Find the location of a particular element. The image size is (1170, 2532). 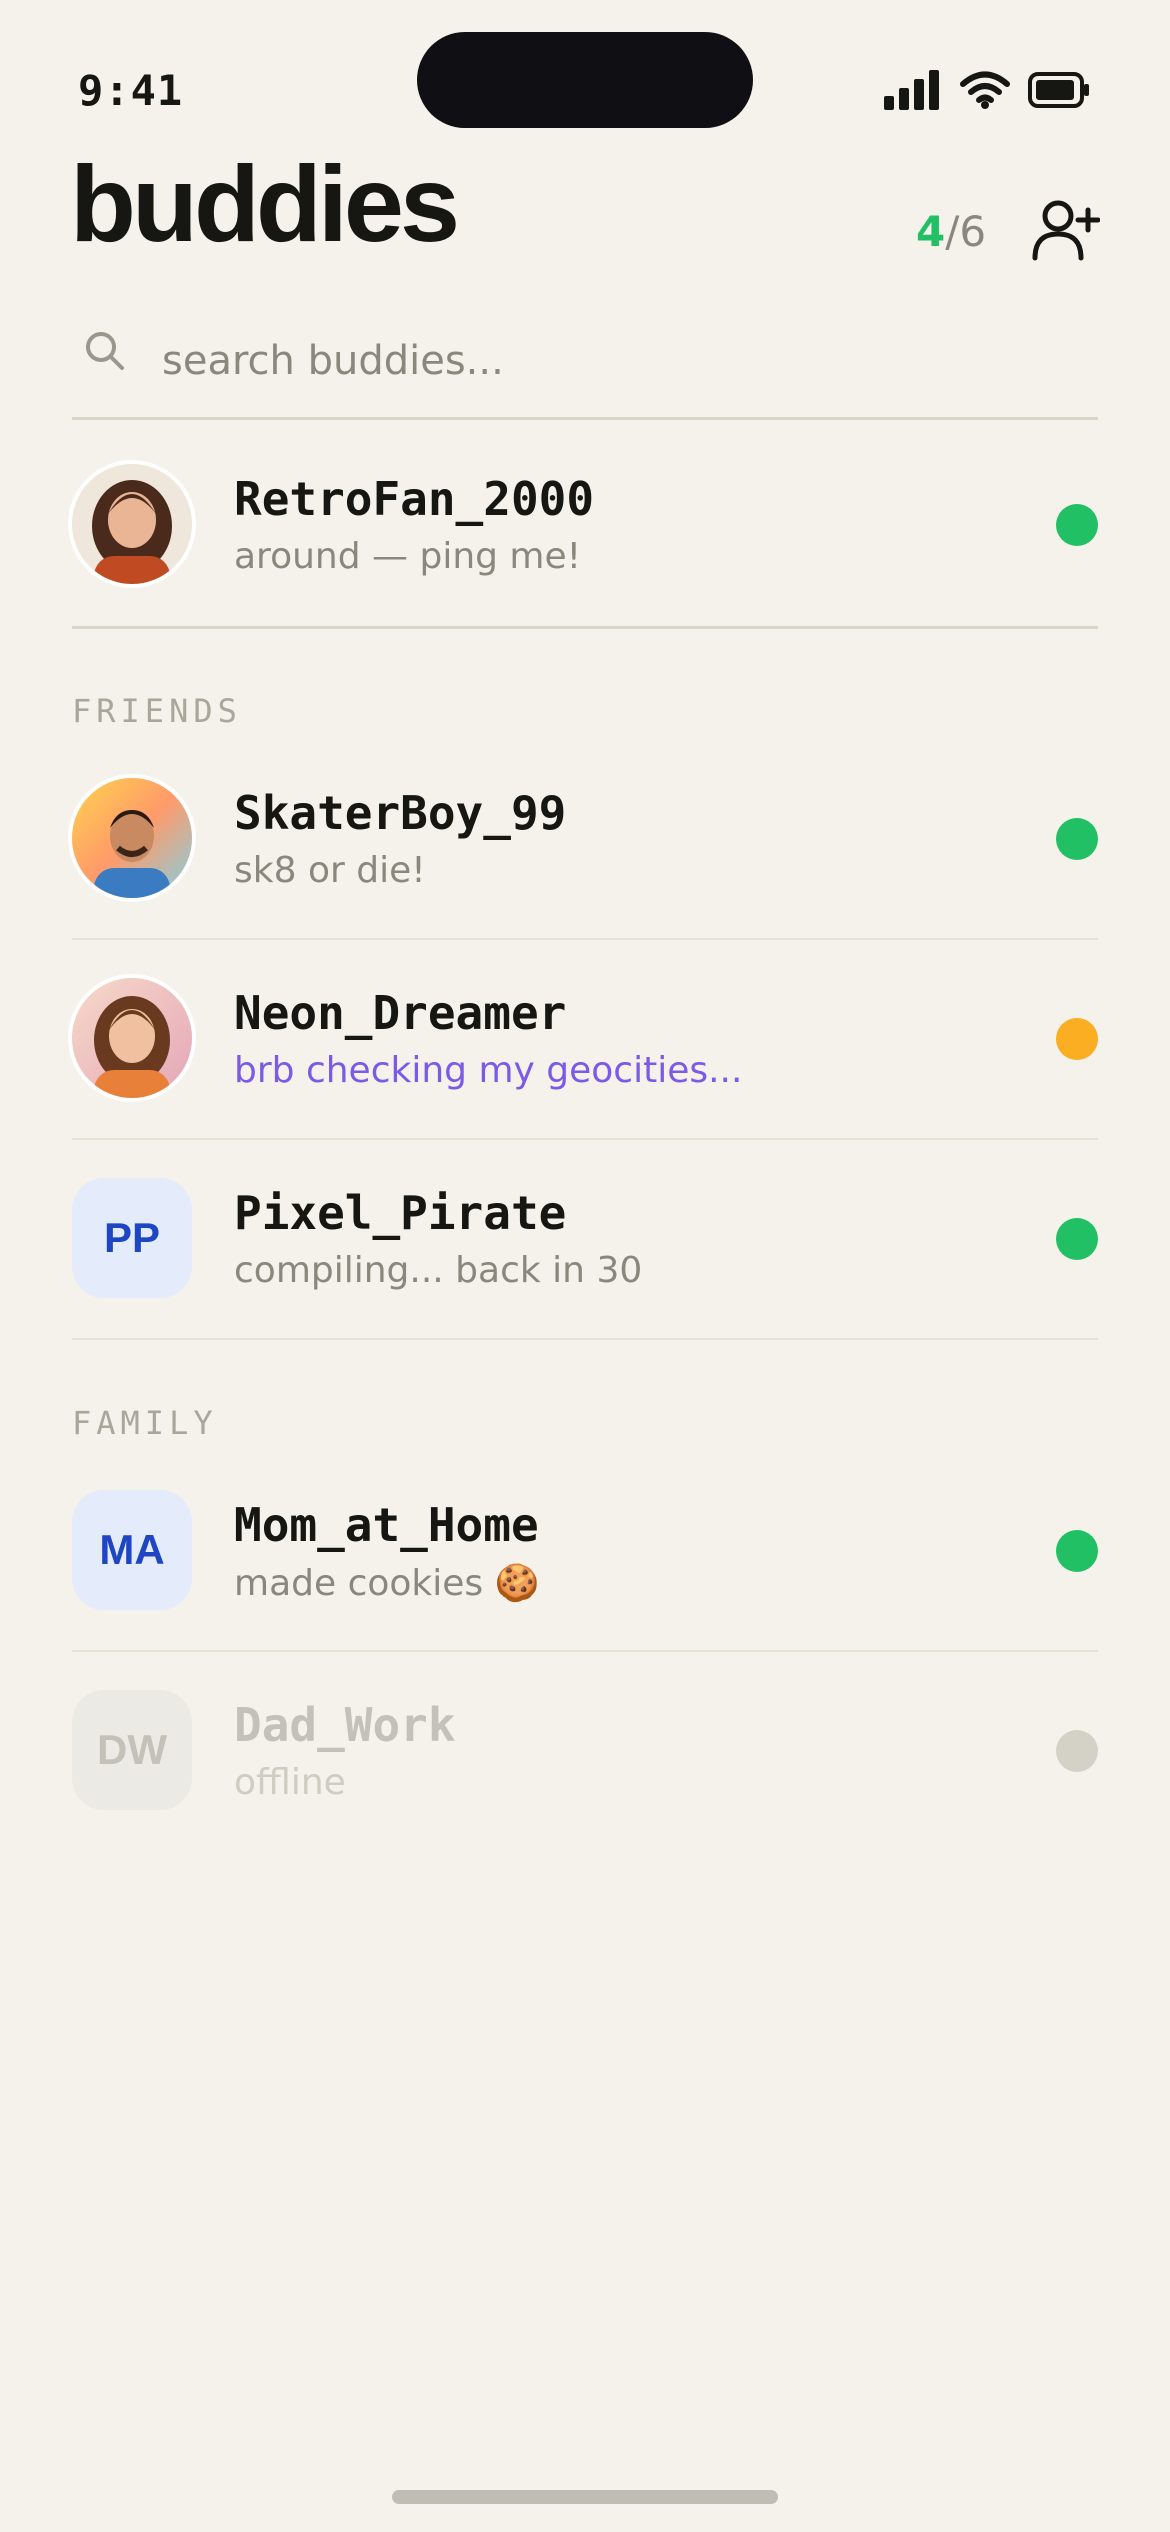

total-count-value: /6 is located at coordinates (966, 231).